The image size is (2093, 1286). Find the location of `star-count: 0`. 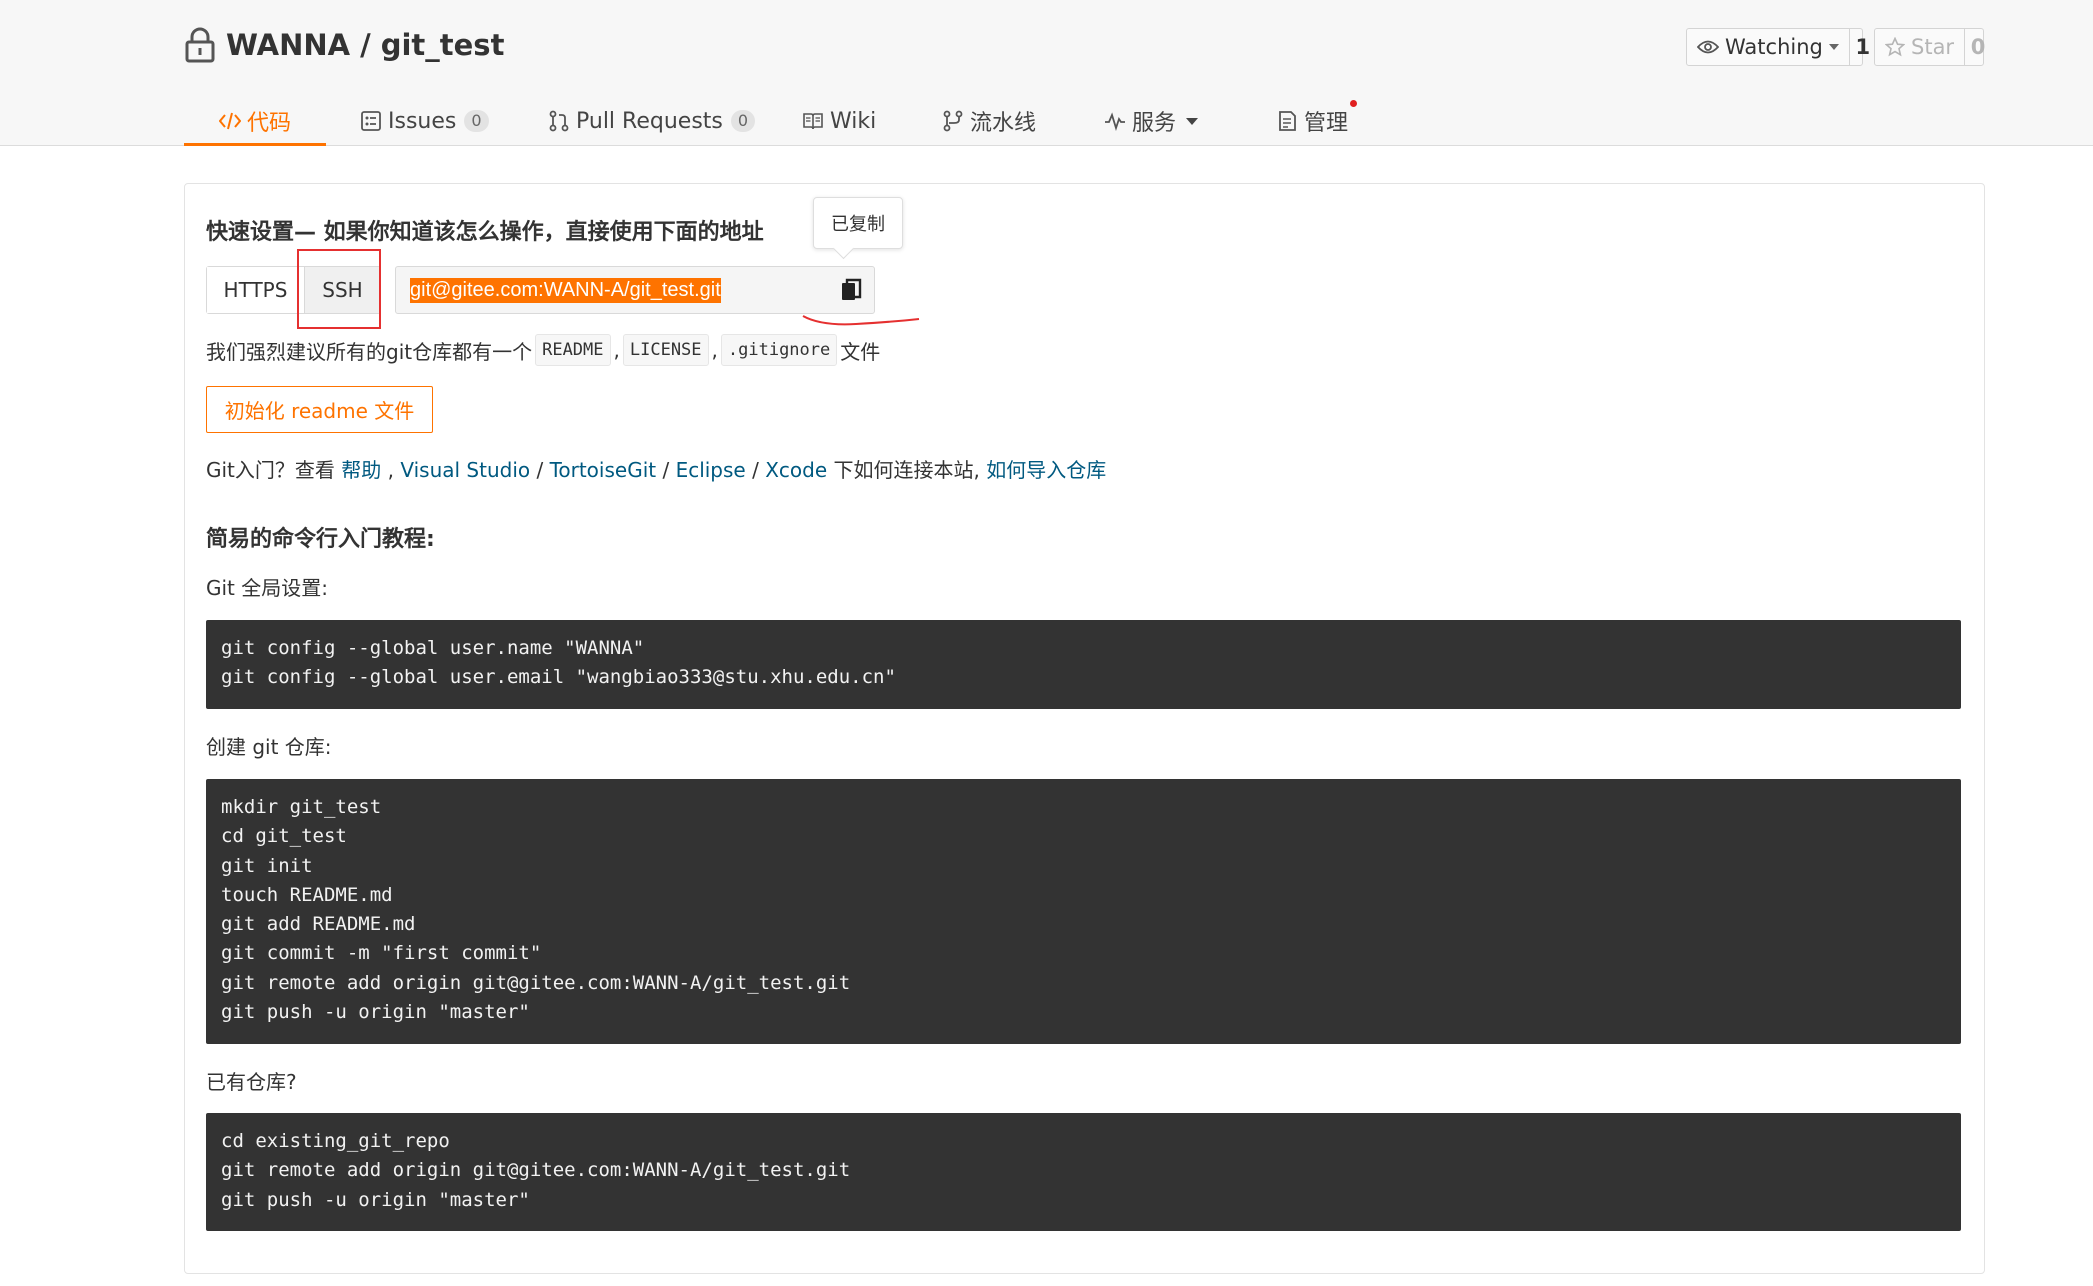

star-count: 0 is located at coordinates (1978, 47).